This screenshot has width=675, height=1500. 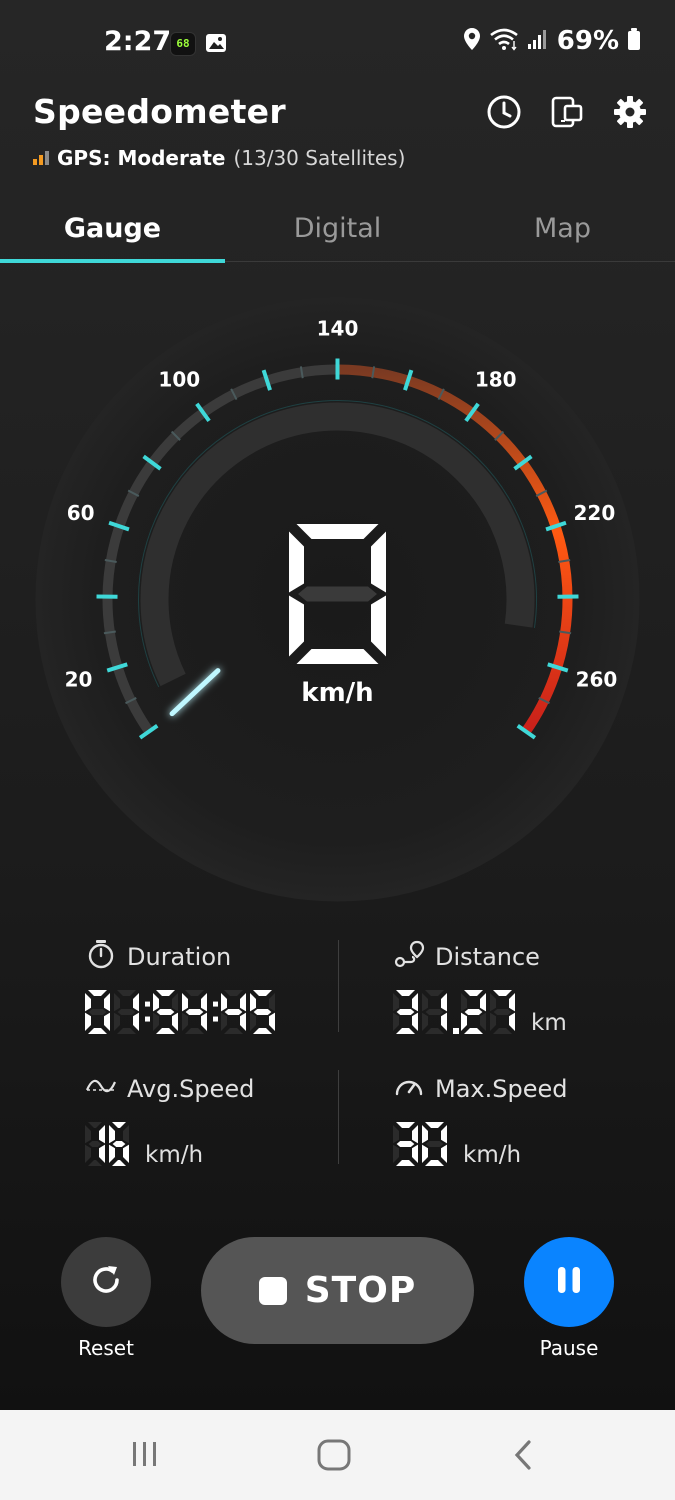 I want to click on distance-dot, so click(x=456, y=1031).